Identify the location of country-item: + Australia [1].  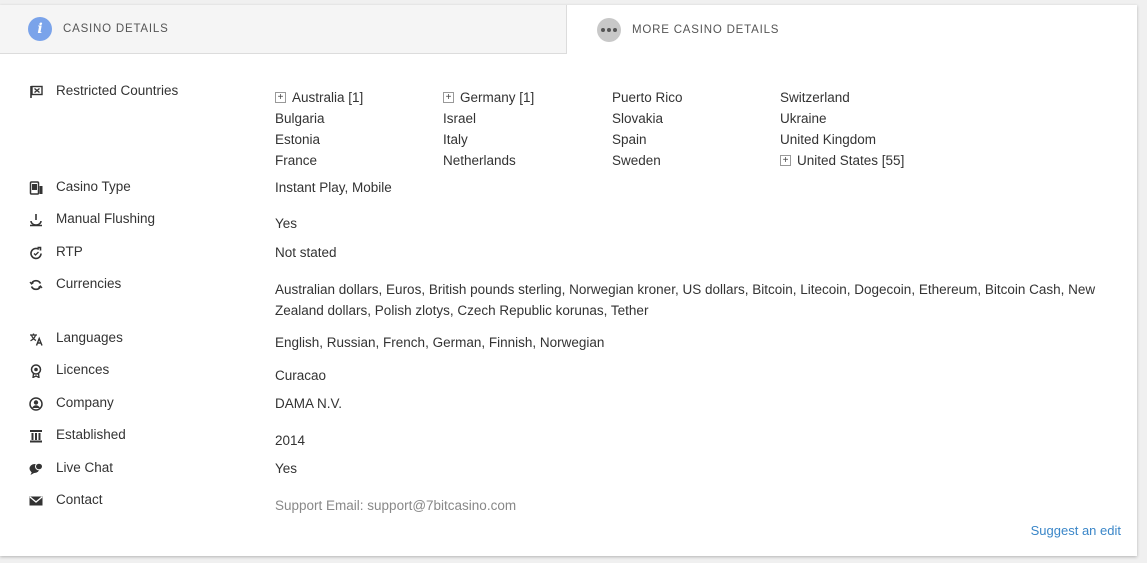
(319, 97).